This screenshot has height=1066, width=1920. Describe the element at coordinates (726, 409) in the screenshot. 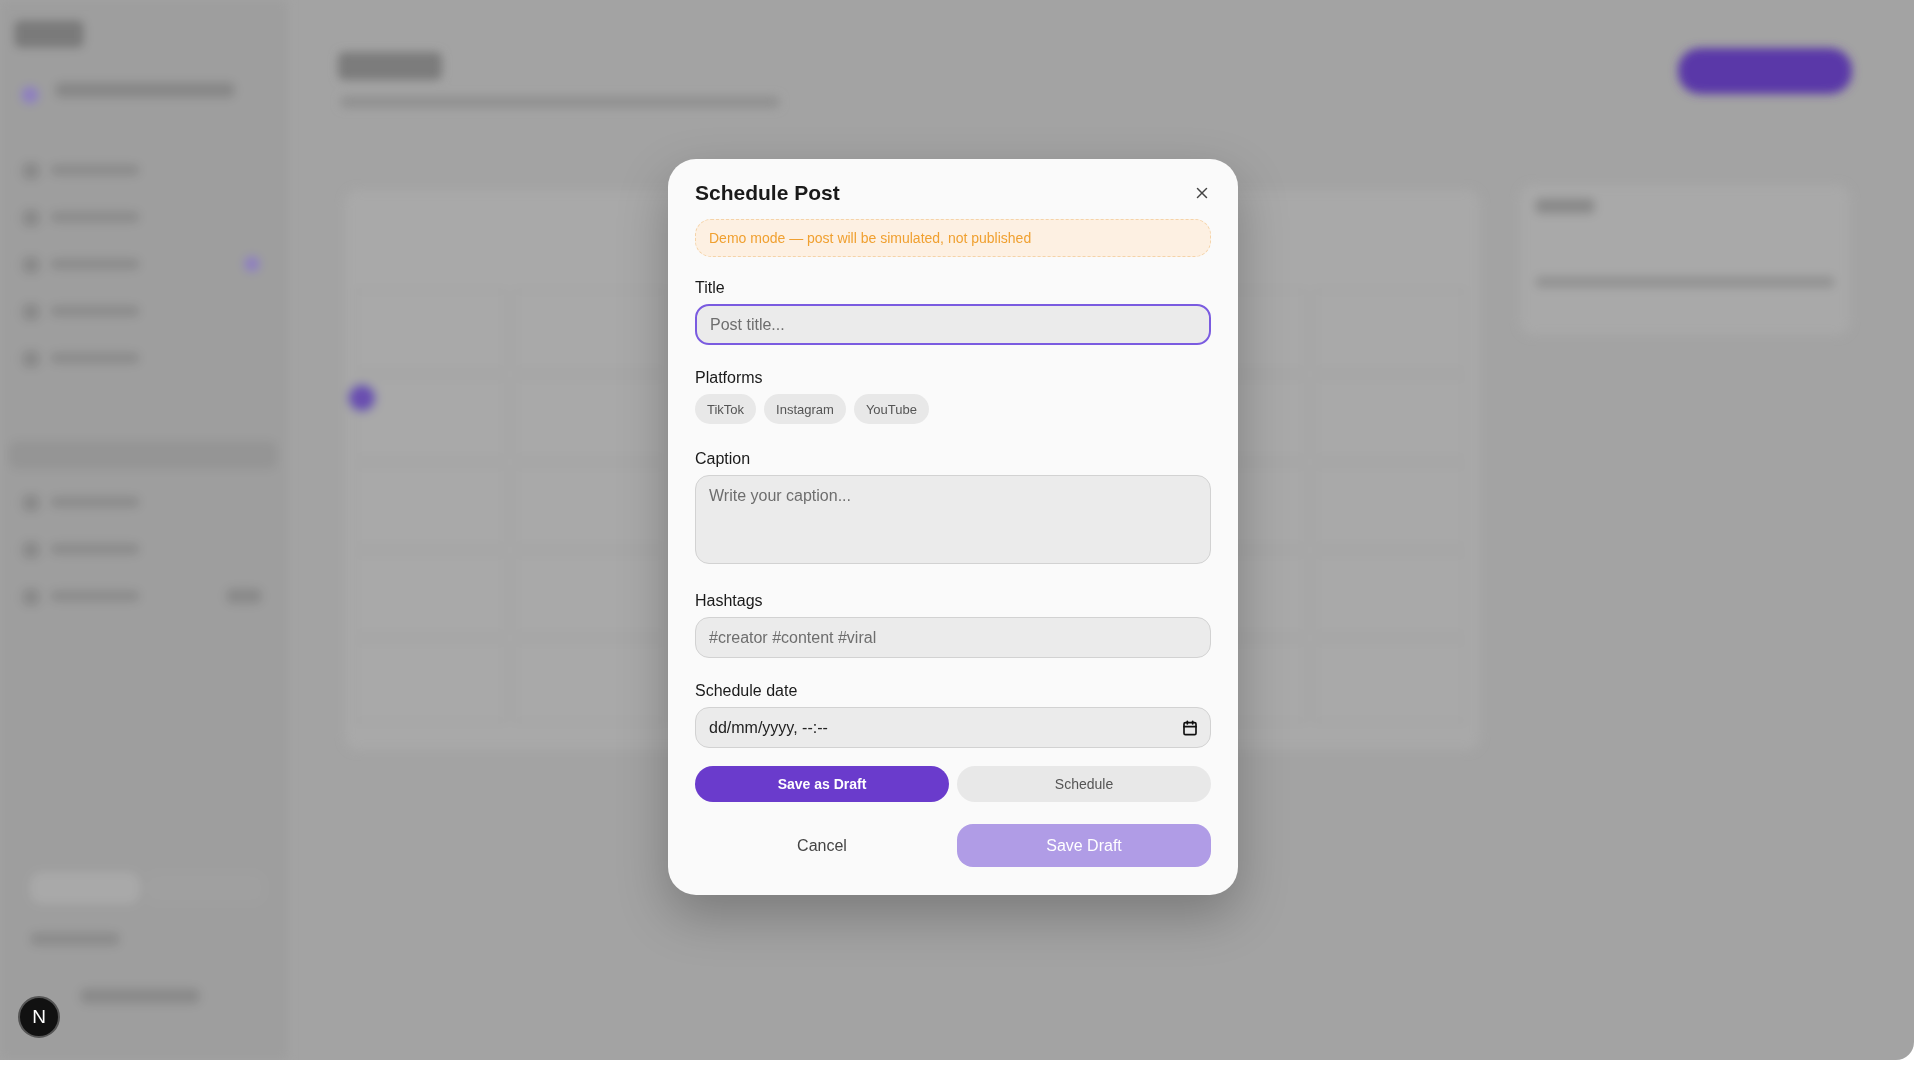

I see `platform-chip: TikTok` at that location.